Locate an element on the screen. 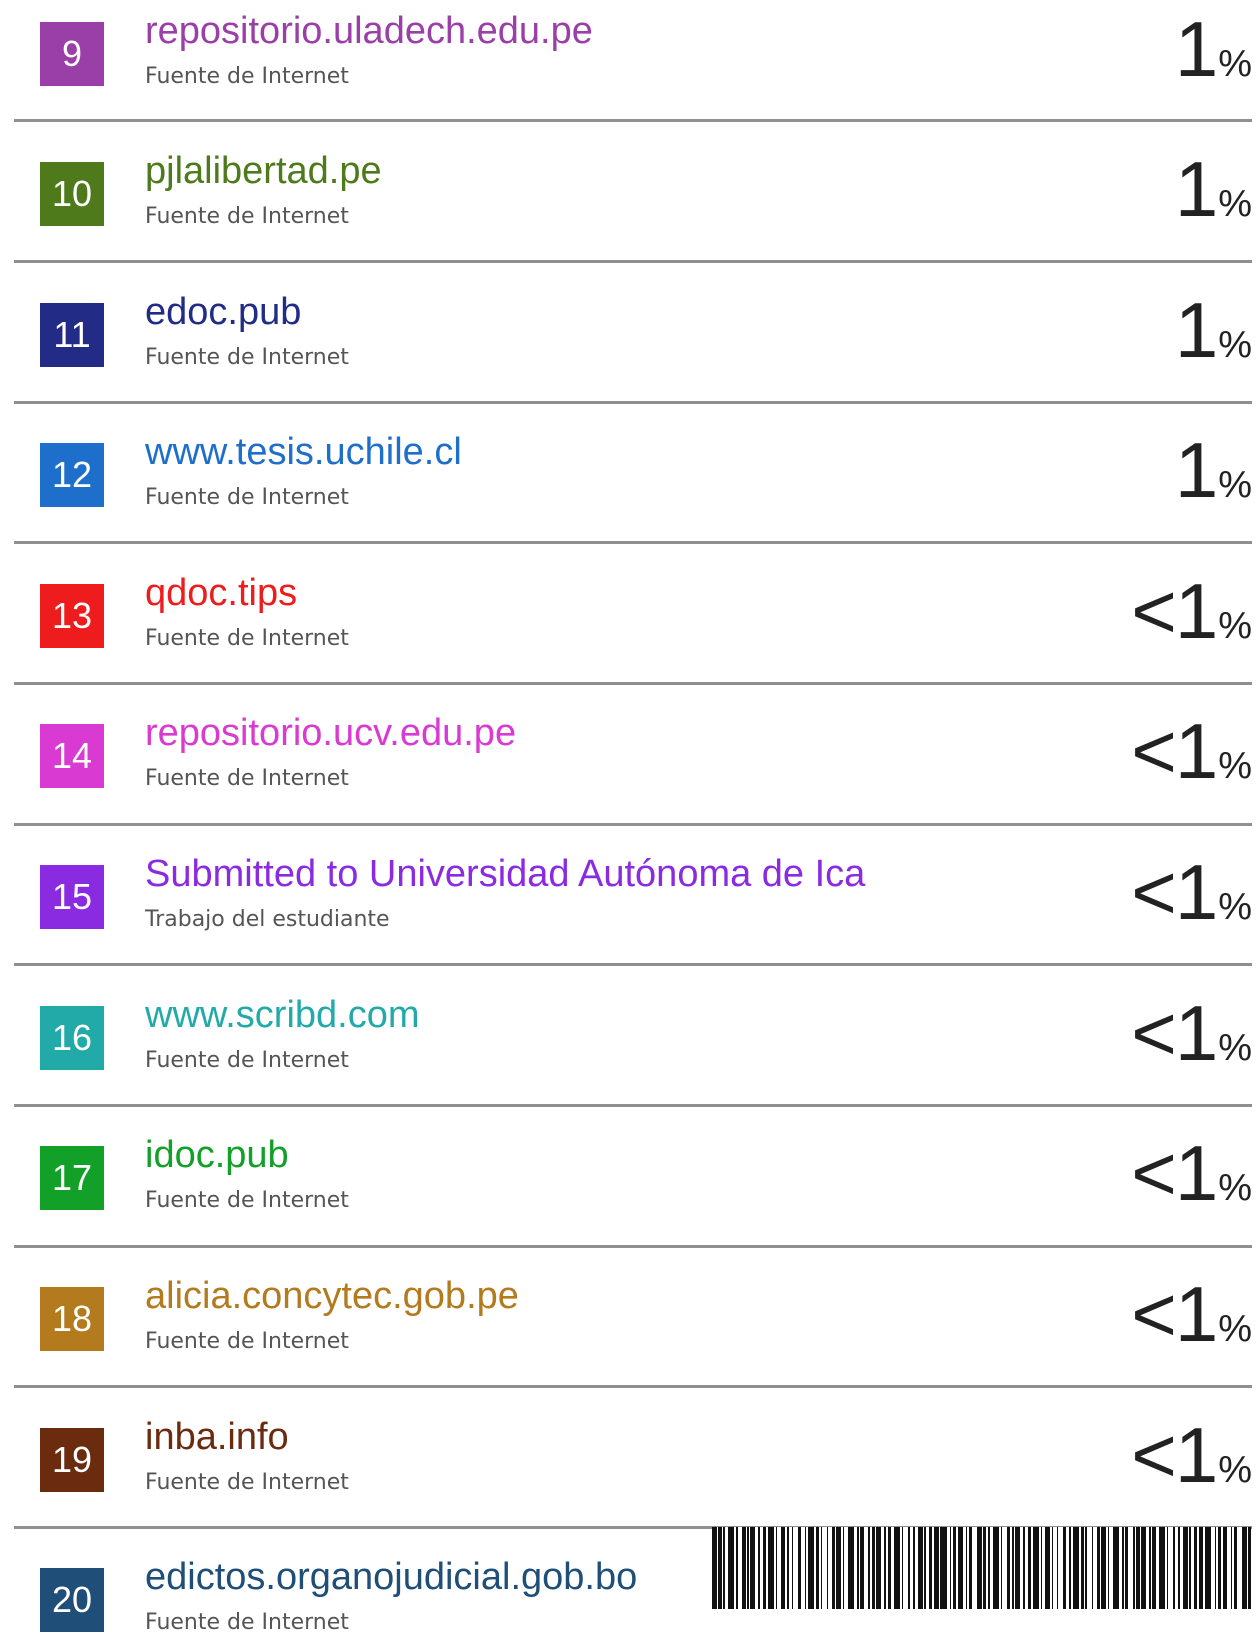  source-rank-badge: 18 is located at coordinates (72, 1319).